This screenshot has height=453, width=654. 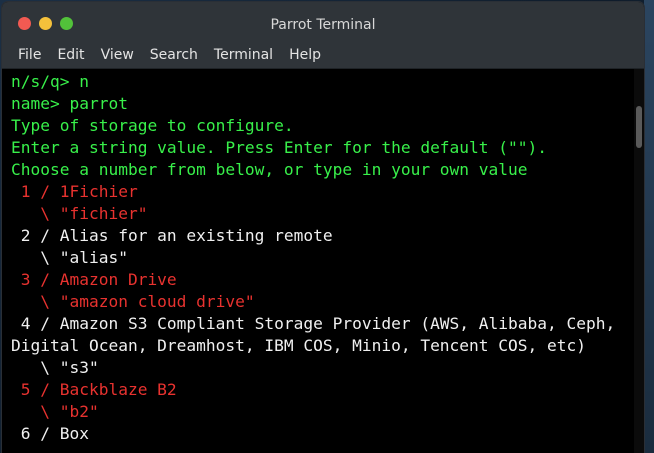 What do you see at coordinates (50, 433) in the screenshot?
I see `terminal-line: 6 / Box` at bounding box center [50, 433].